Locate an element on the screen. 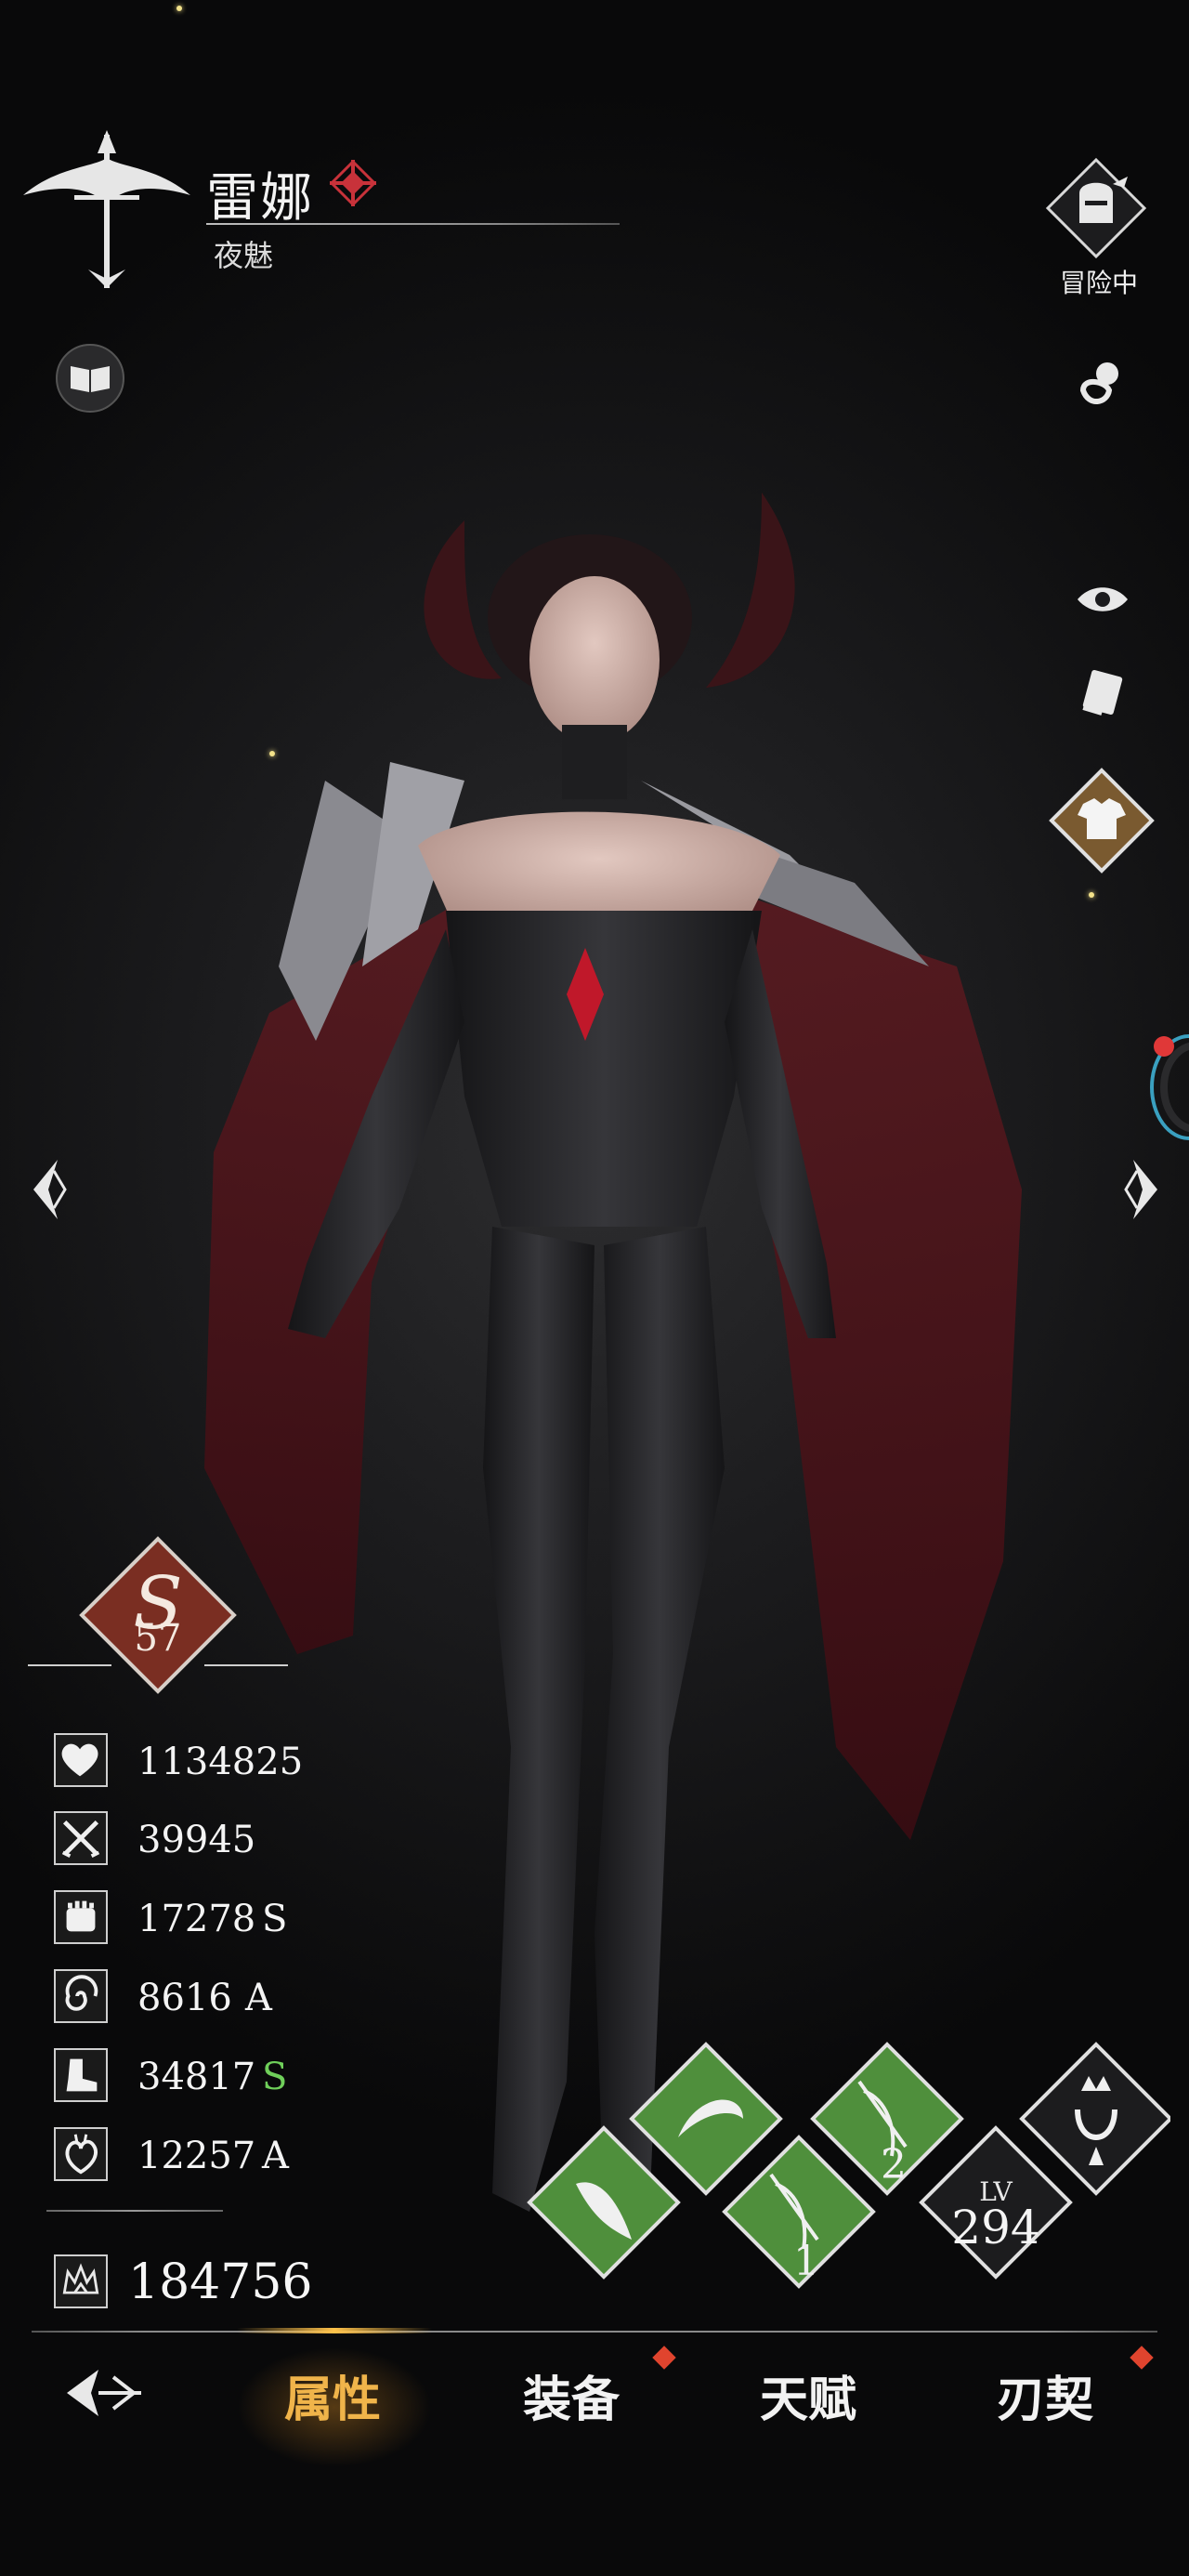 The height and width of the screenshot is (2576, 1189). notification-dot is located at coordinates (1164, 1046).